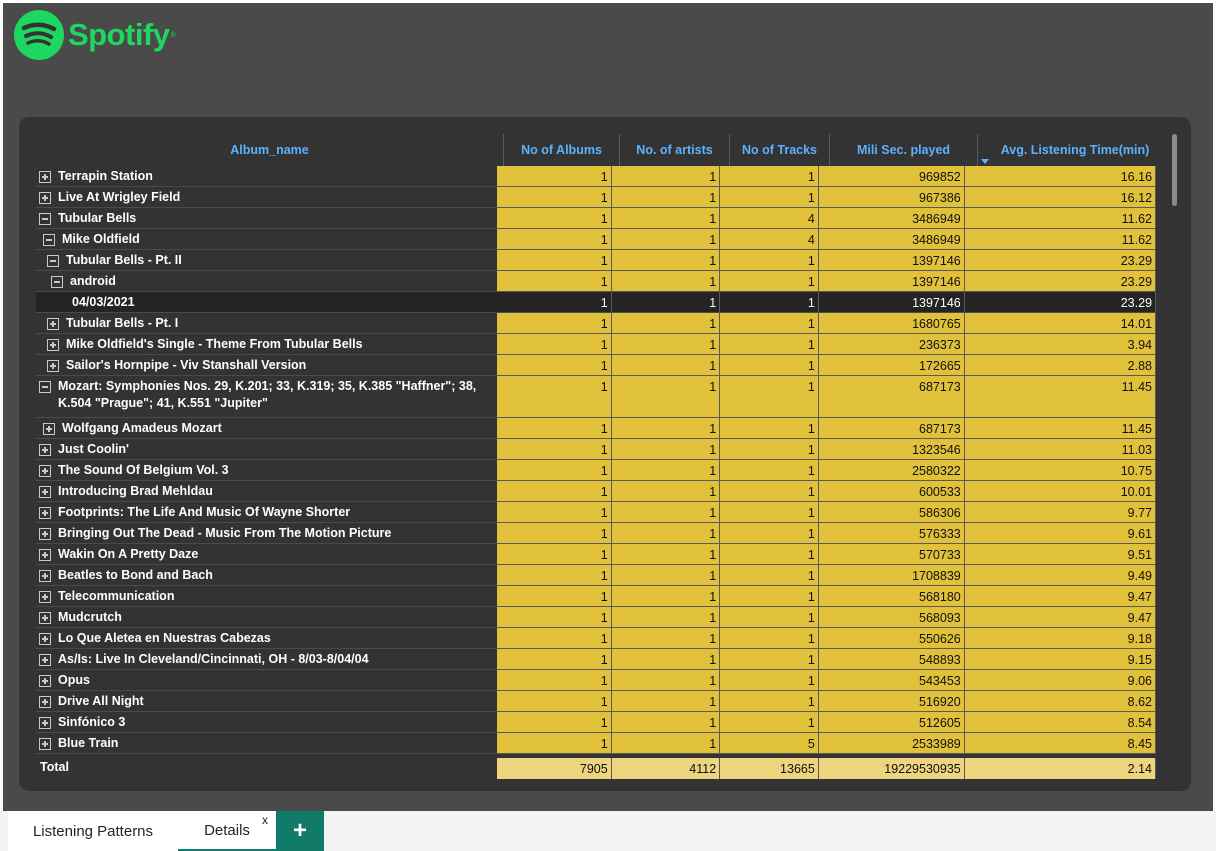  I want to click on column-header-avg-listening-time: Avg. Listening Time(min), so click(1075, 150).